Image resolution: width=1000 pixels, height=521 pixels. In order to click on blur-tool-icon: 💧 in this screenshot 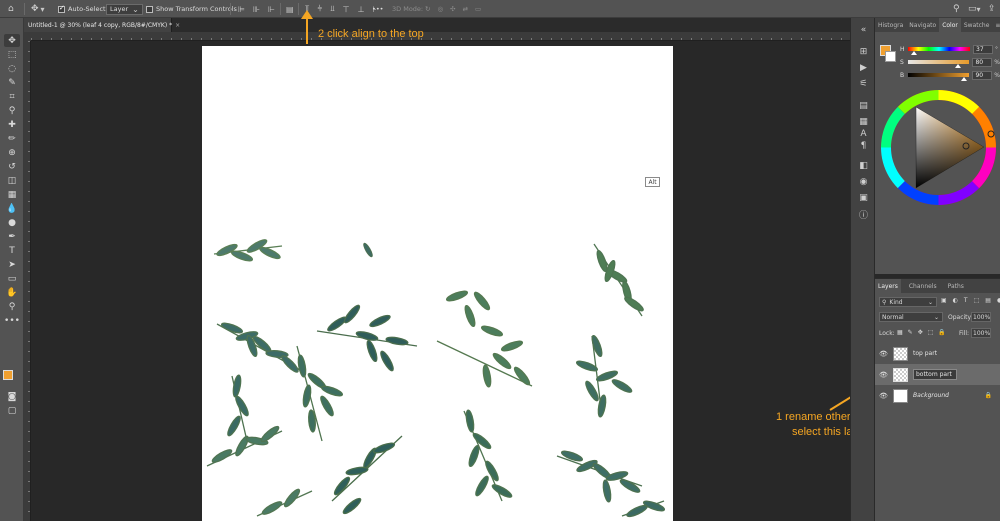, I will do `click(12, 208)`.